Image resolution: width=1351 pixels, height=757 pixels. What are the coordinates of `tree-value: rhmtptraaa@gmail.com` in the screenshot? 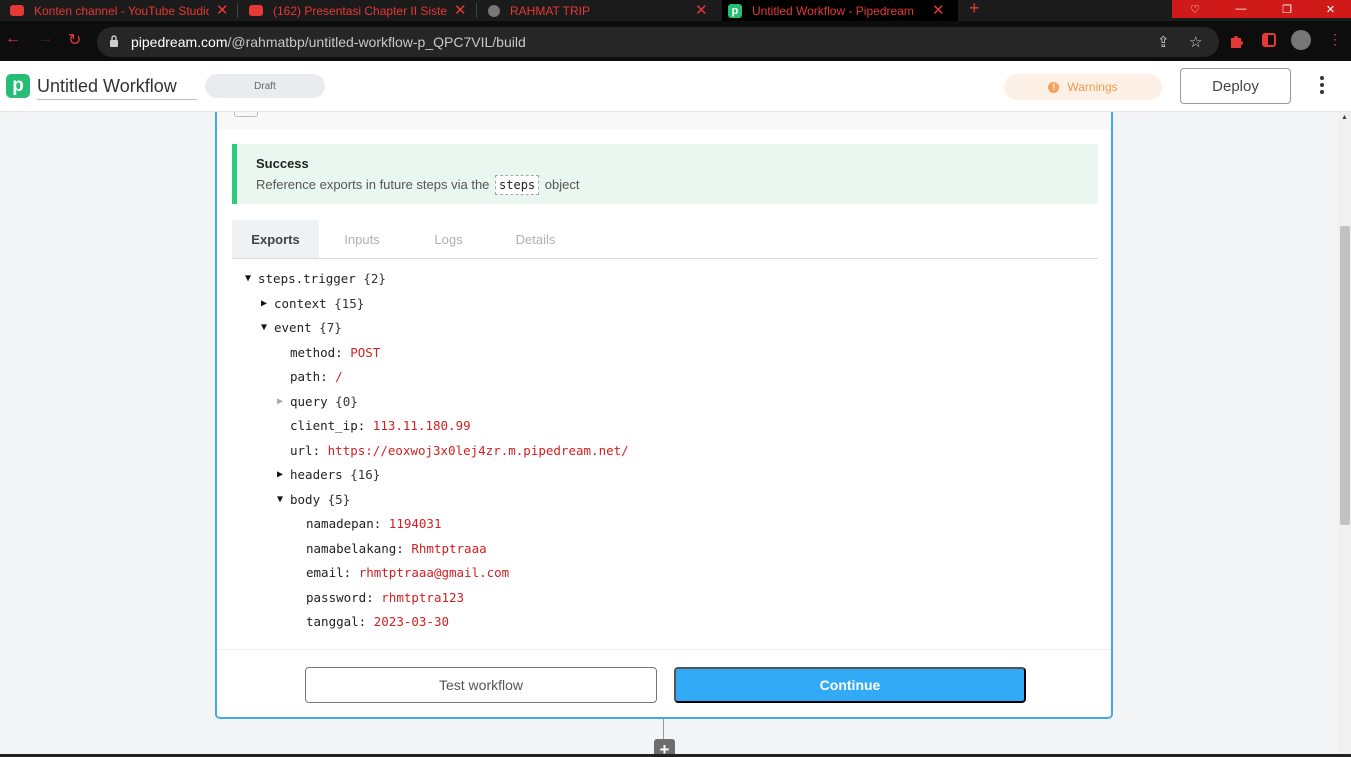 It's located at (434, 572).